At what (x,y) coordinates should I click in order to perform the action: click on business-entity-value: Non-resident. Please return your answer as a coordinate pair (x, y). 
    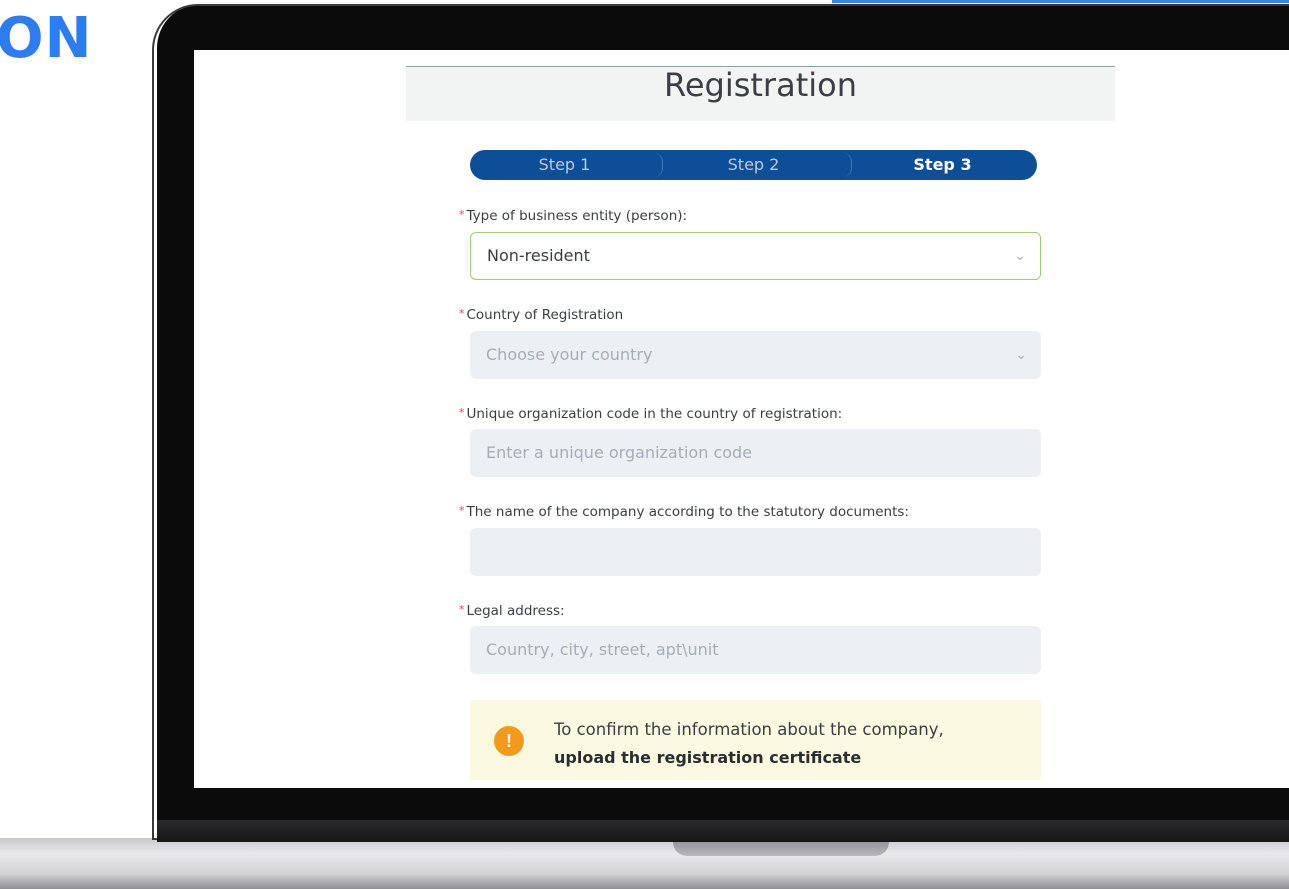
    Looking at the image, I should click on (538, 255).